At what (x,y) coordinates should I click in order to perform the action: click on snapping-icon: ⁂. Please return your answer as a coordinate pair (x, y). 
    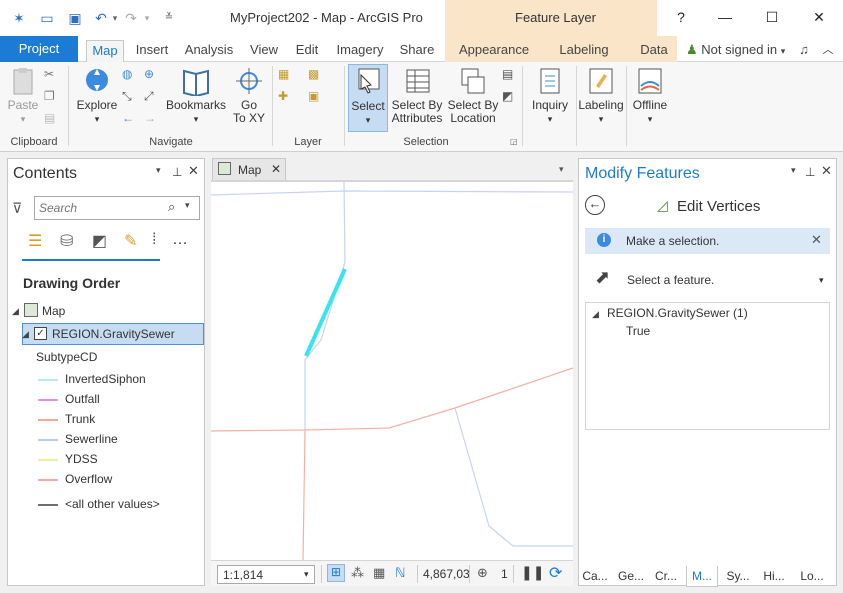
    Looking at the image, I should click on (357, 573).